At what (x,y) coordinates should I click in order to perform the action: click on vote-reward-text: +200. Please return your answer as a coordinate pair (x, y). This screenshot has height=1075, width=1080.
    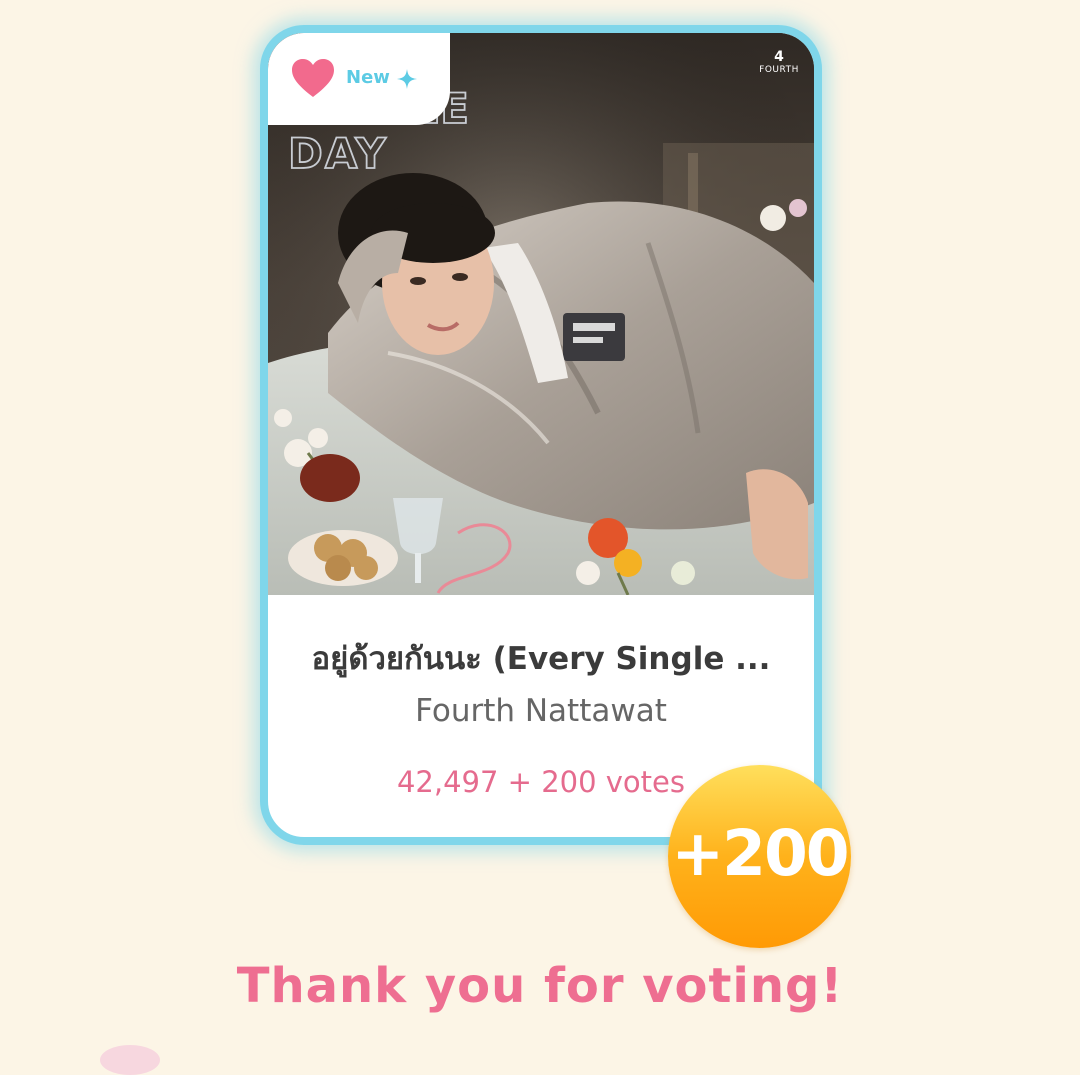
    Looking at the image, I should click on (760, 853).